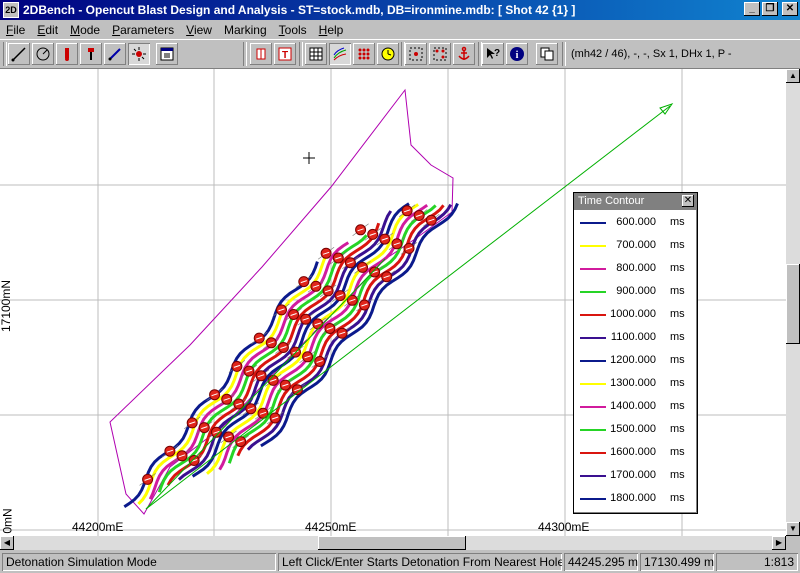 Image resolution: width=800 pixels, height=573 pixels. Describe the element at coordinates (633, 498) in the screenshot. I see `legend-value: 1800.000` at that location.